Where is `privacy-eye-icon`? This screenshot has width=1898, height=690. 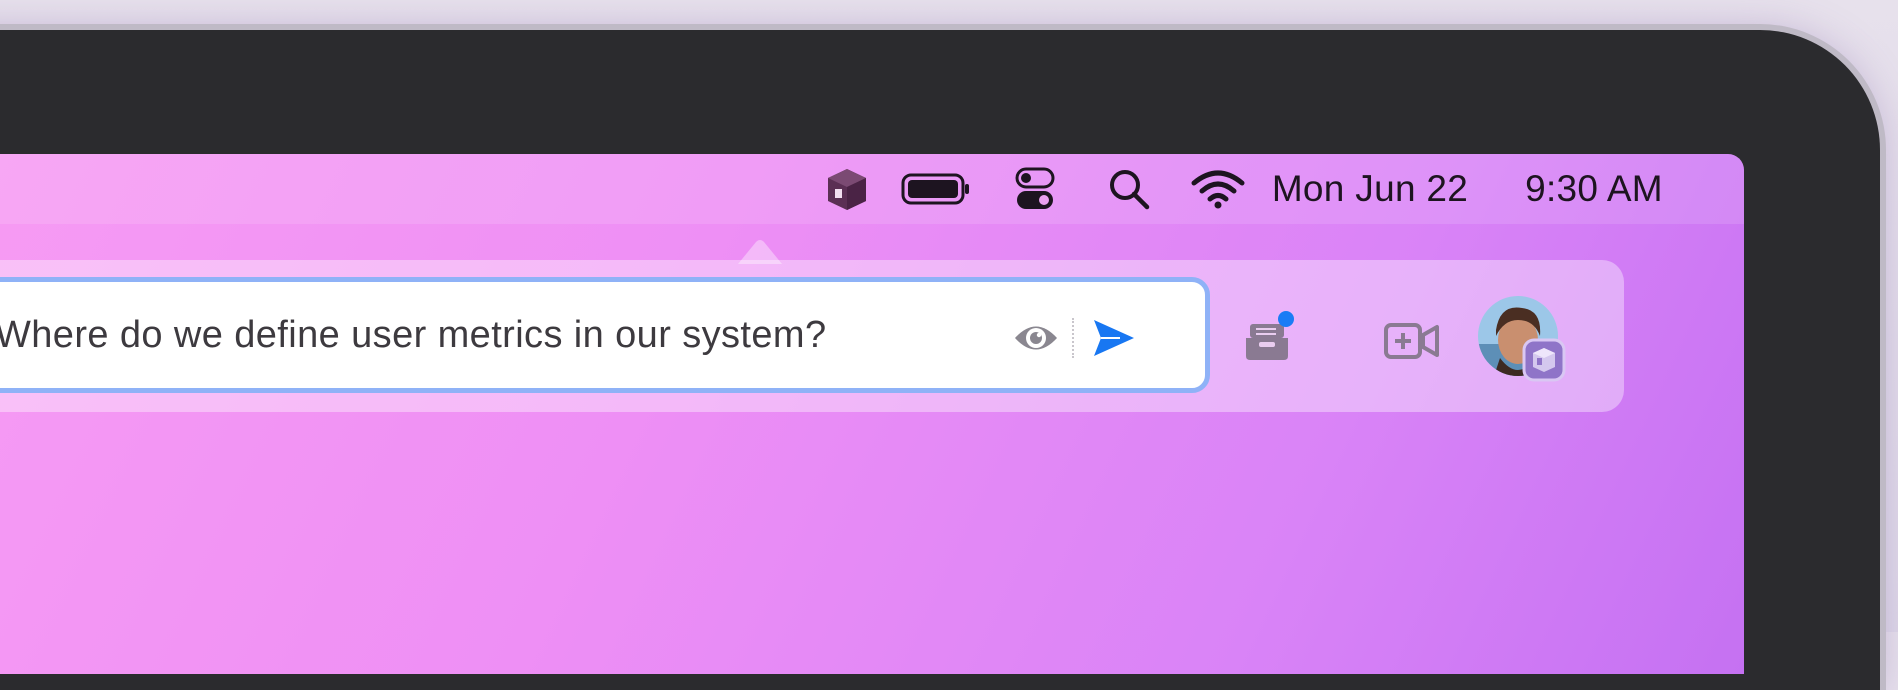 privacy-eye-icon is located at coordinates (1036, 338).